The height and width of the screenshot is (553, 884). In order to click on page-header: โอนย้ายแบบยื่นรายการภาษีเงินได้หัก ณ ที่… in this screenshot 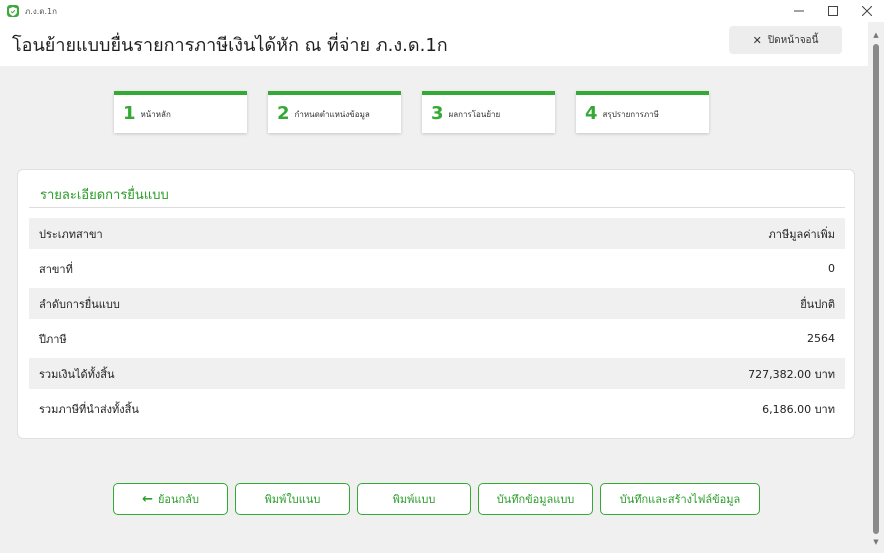, I will do `click(434, 44)`.